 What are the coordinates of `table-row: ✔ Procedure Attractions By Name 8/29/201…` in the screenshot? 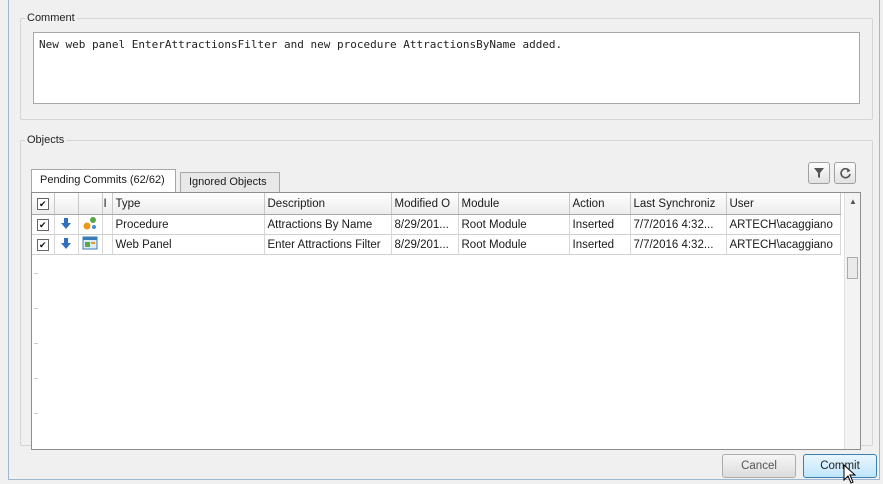 It's located at (436, 224).